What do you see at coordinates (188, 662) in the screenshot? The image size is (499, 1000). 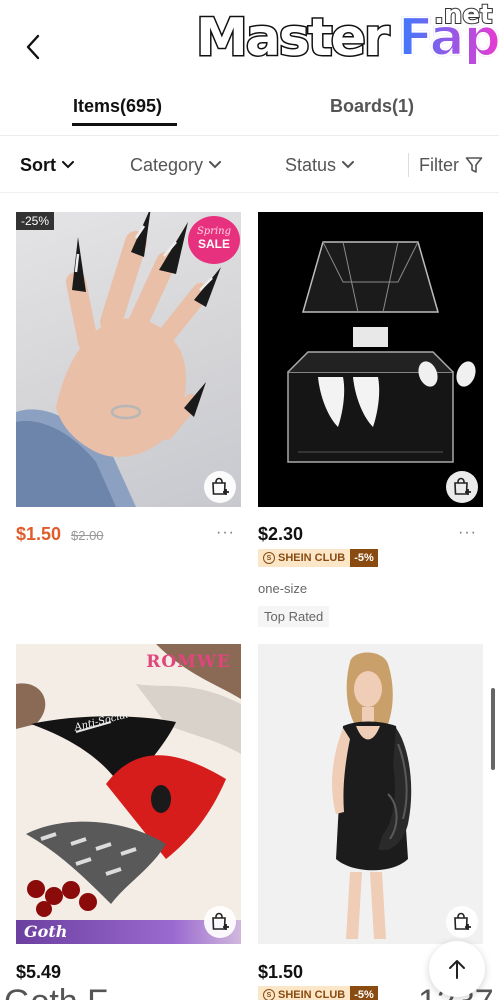 I see `brand-label: ROMWE` at bounding box center [188, 662].